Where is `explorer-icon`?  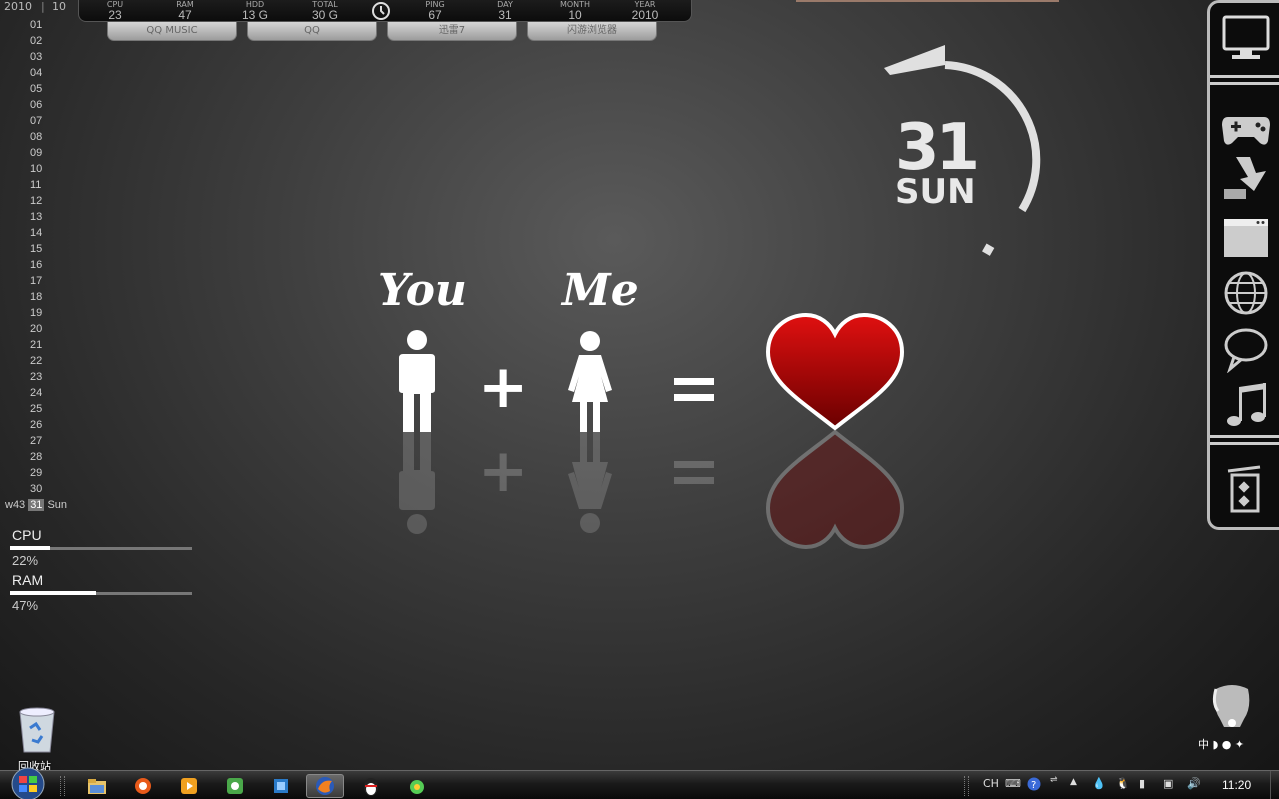 explorer-icon is located at coordinates (97, 786).